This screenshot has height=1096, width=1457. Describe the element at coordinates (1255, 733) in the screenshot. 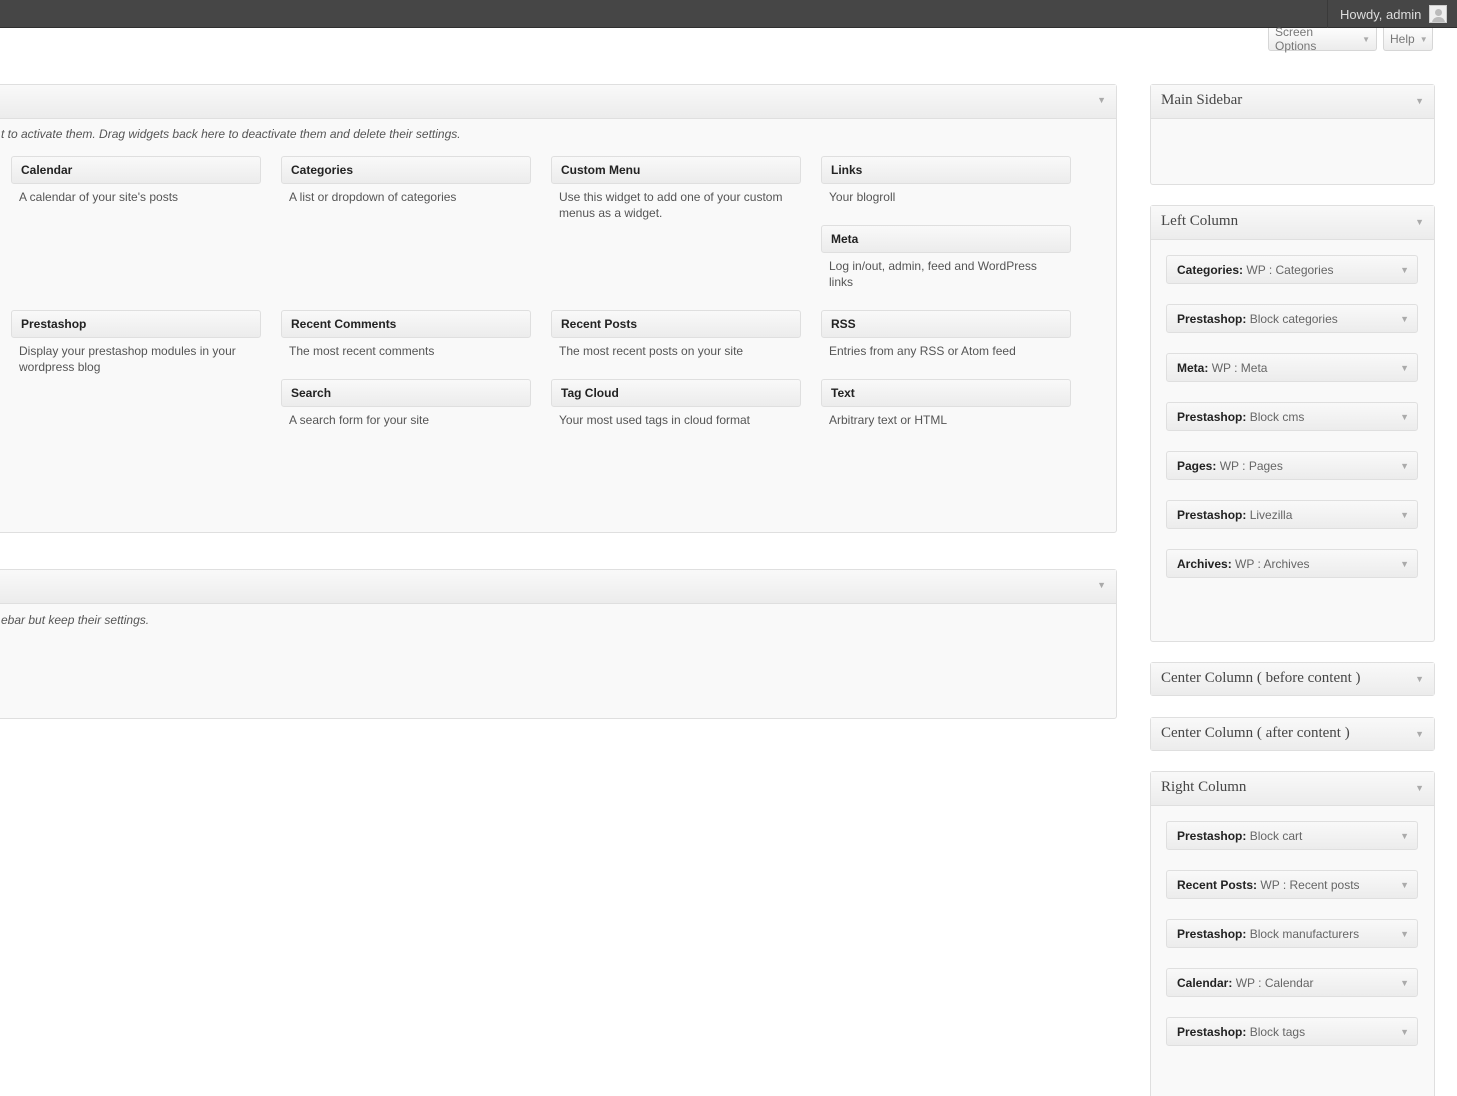

I see `sidebar-title: Center Column ( after content )` at that location.